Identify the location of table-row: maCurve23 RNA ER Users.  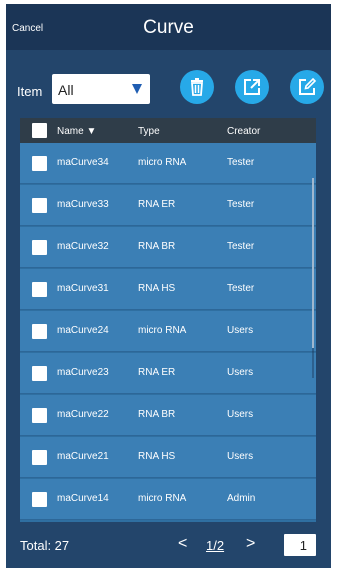
(168, 373).